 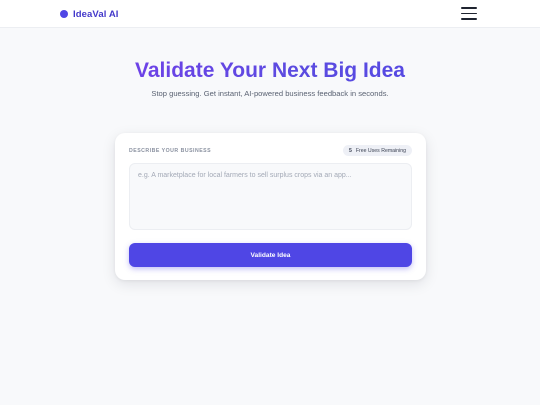 What do you see at coordinates (270, 196) in the screenshot?
I see `business-description-input` at bounding box center [270, 196].